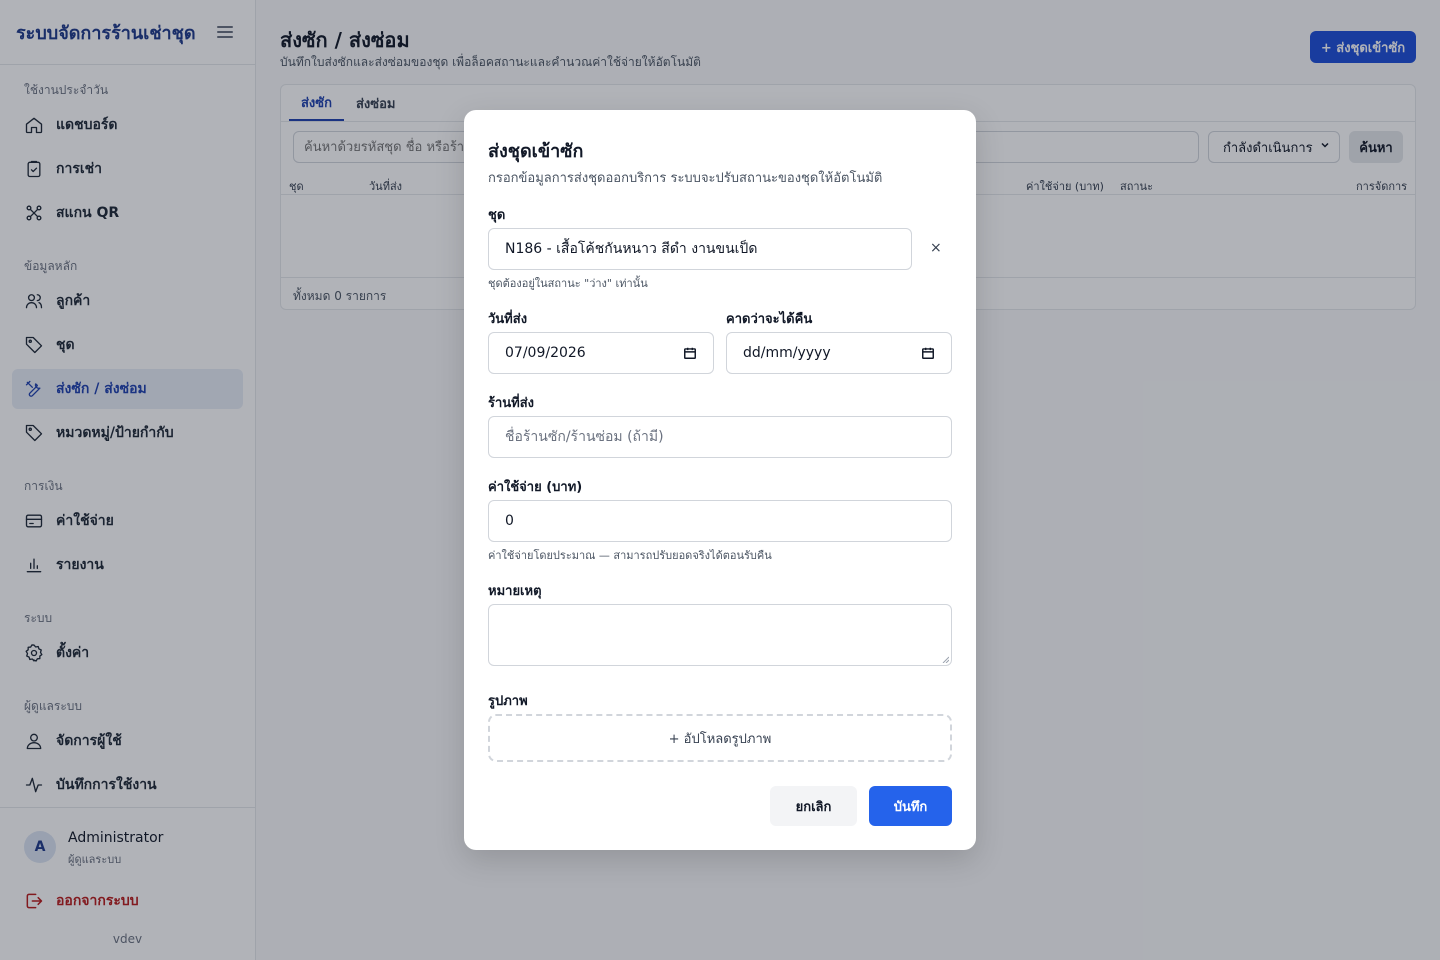 This screenshot has height=960, width=1440. What do you see at coordinates (813, 806) in the screenshot?
I see `cancel-button: ยกเลิก` at bounding box center [813, 806].